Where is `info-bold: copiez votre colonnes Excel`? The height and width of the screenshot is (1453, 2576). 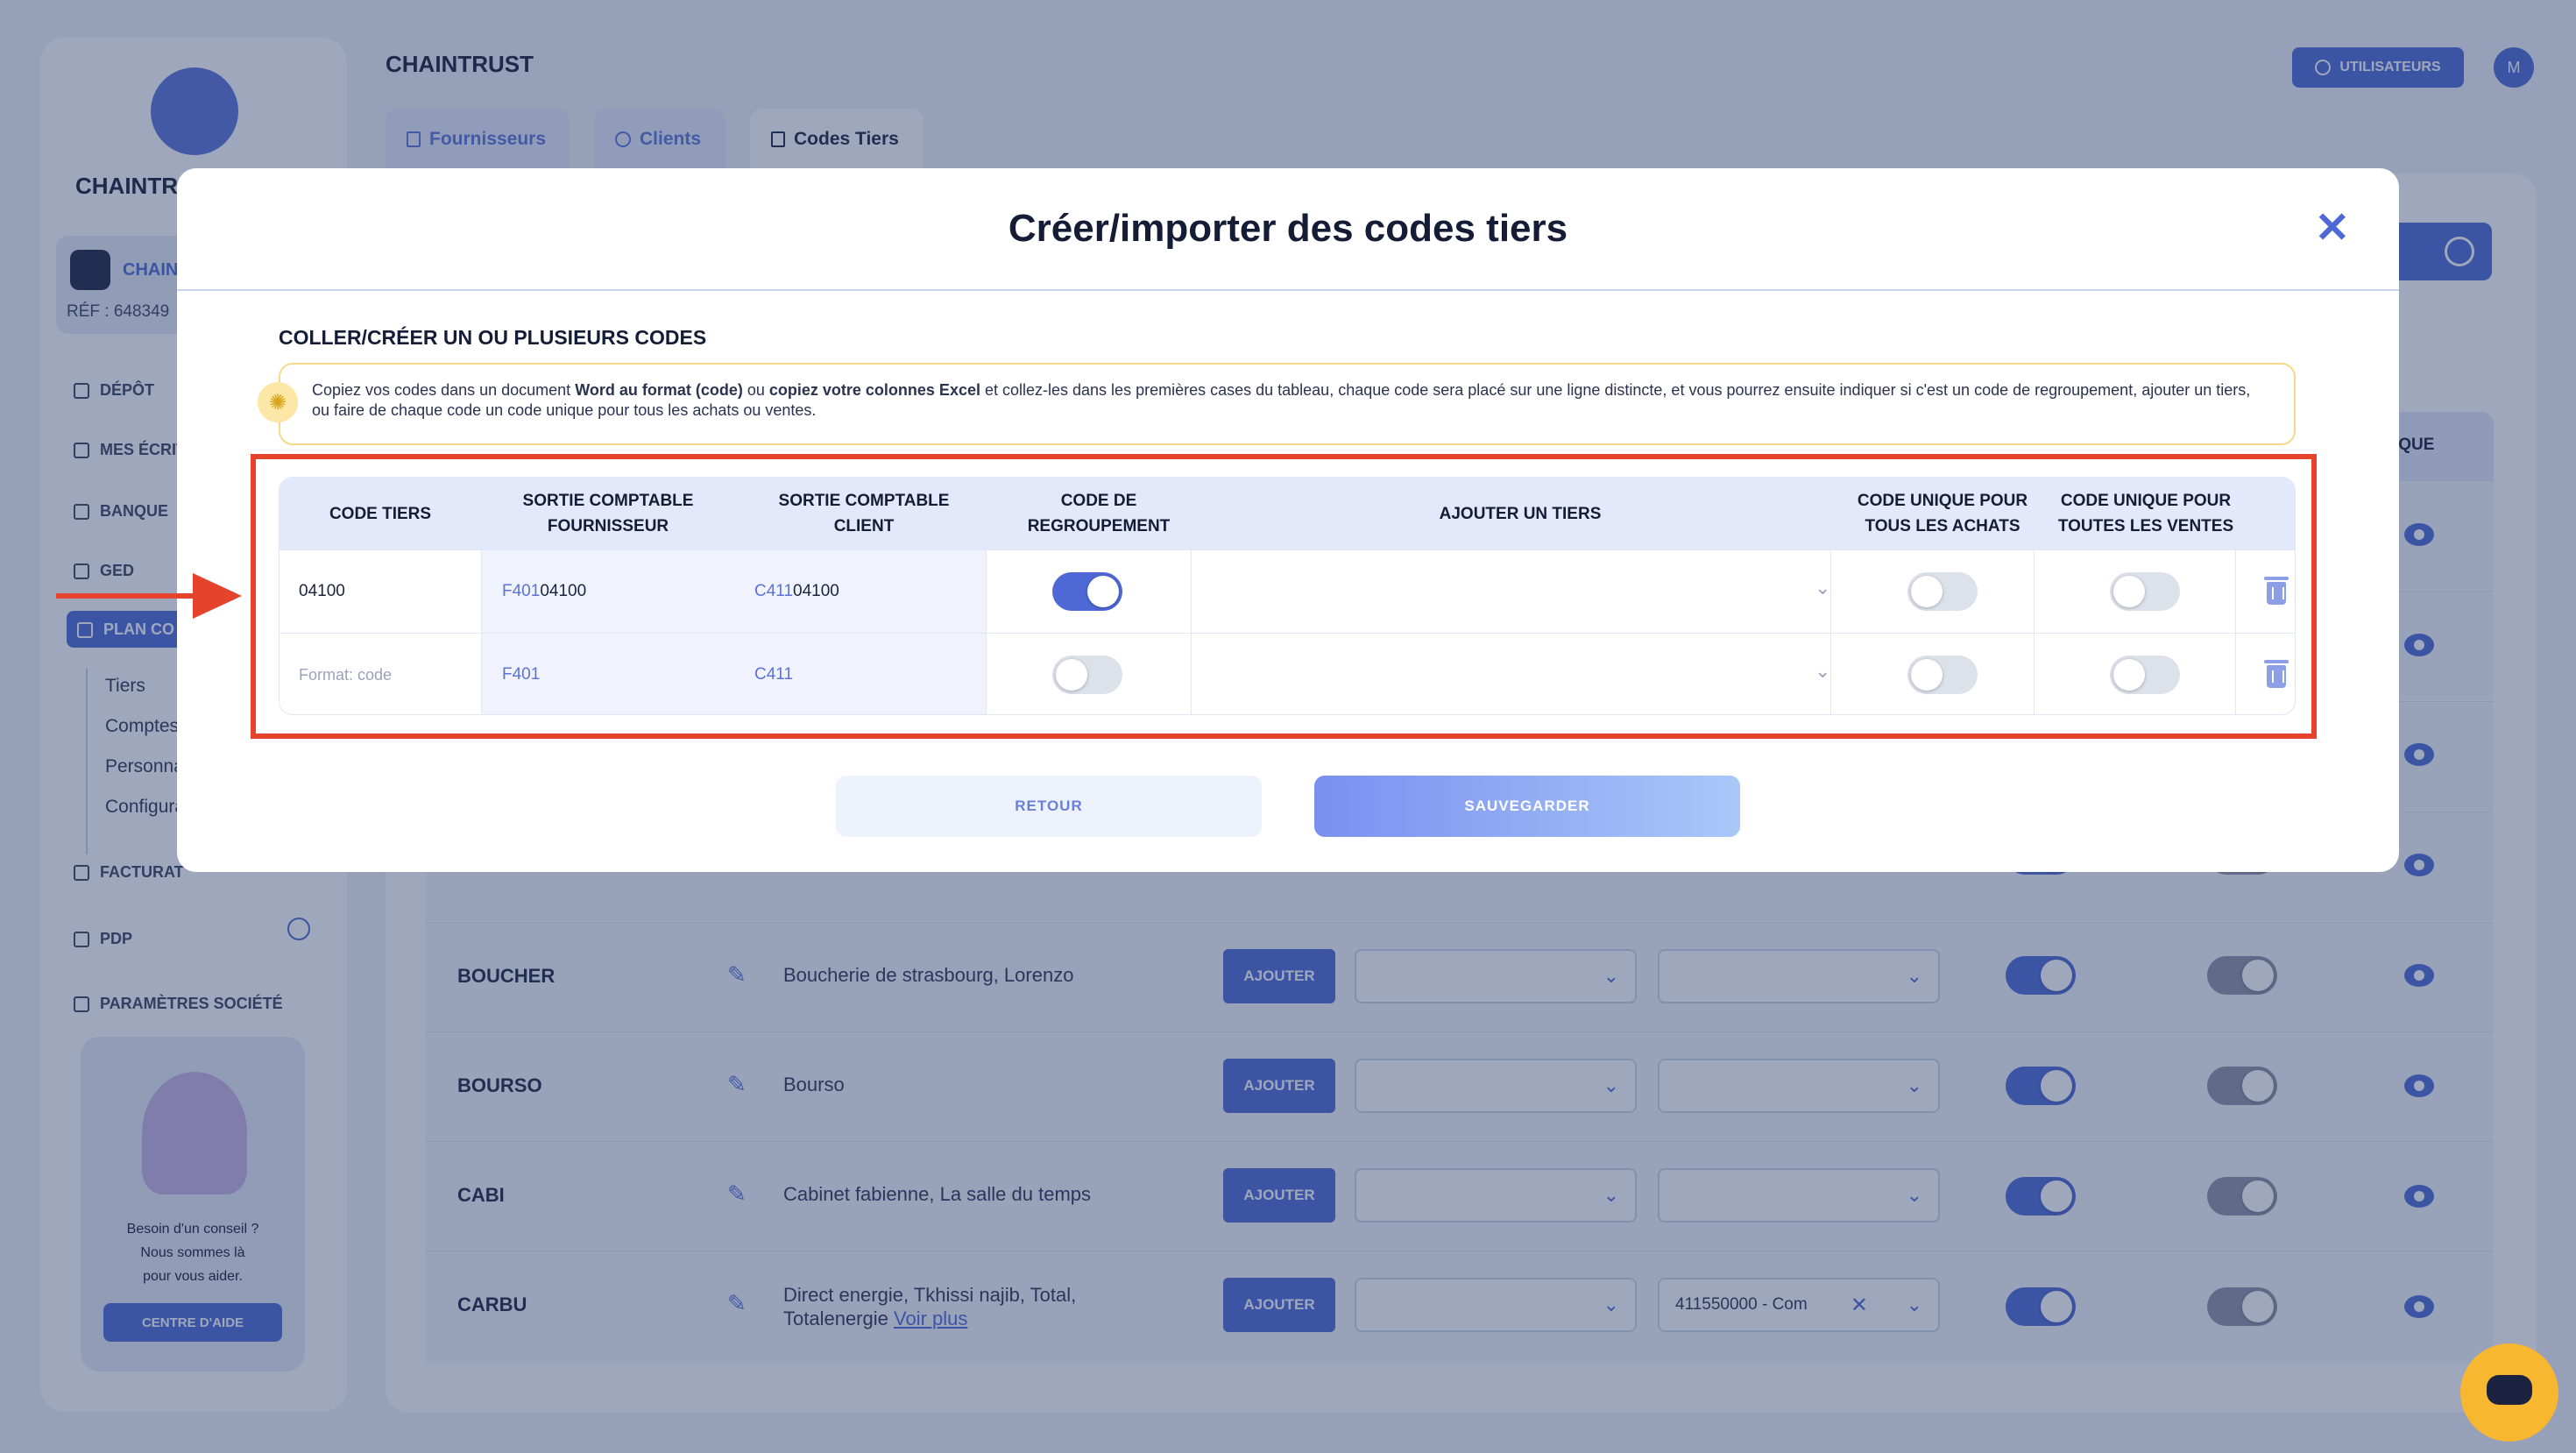 info-bold: copiez votre colonnes Excel is located at coordinates (874, 390).